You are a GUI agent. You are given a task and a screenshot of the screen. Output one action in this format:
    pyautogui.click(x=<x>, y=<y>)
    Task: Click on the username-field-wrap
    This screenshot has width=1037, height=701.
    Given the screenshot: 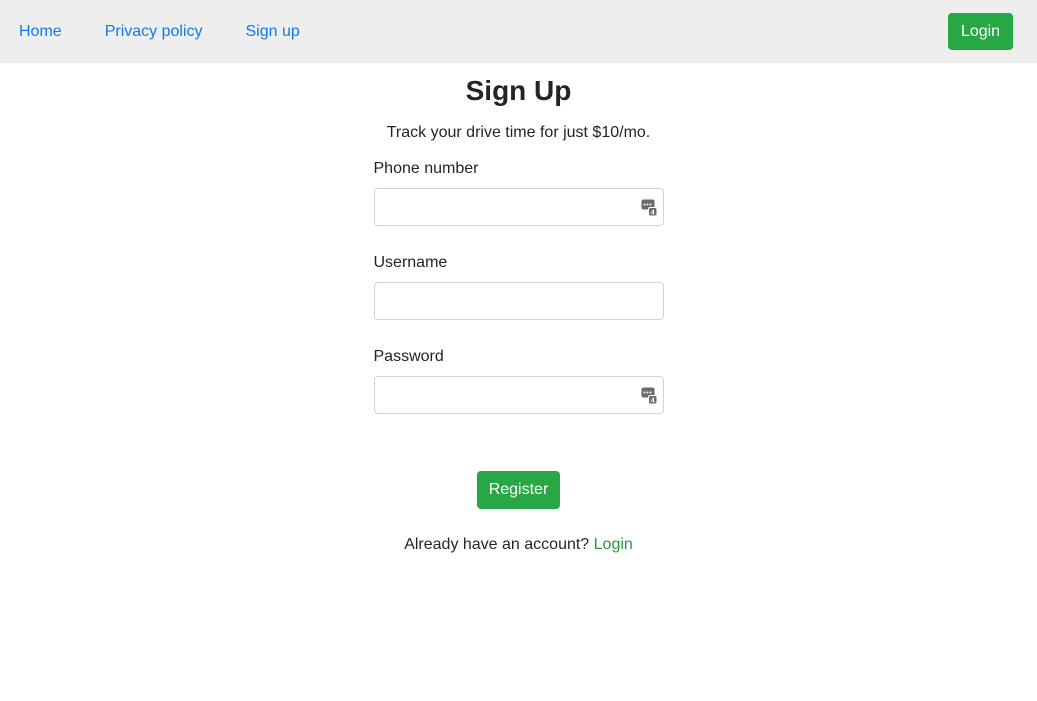 What is the action you would take?
    pyautogui.click(x=518, y=301)
    